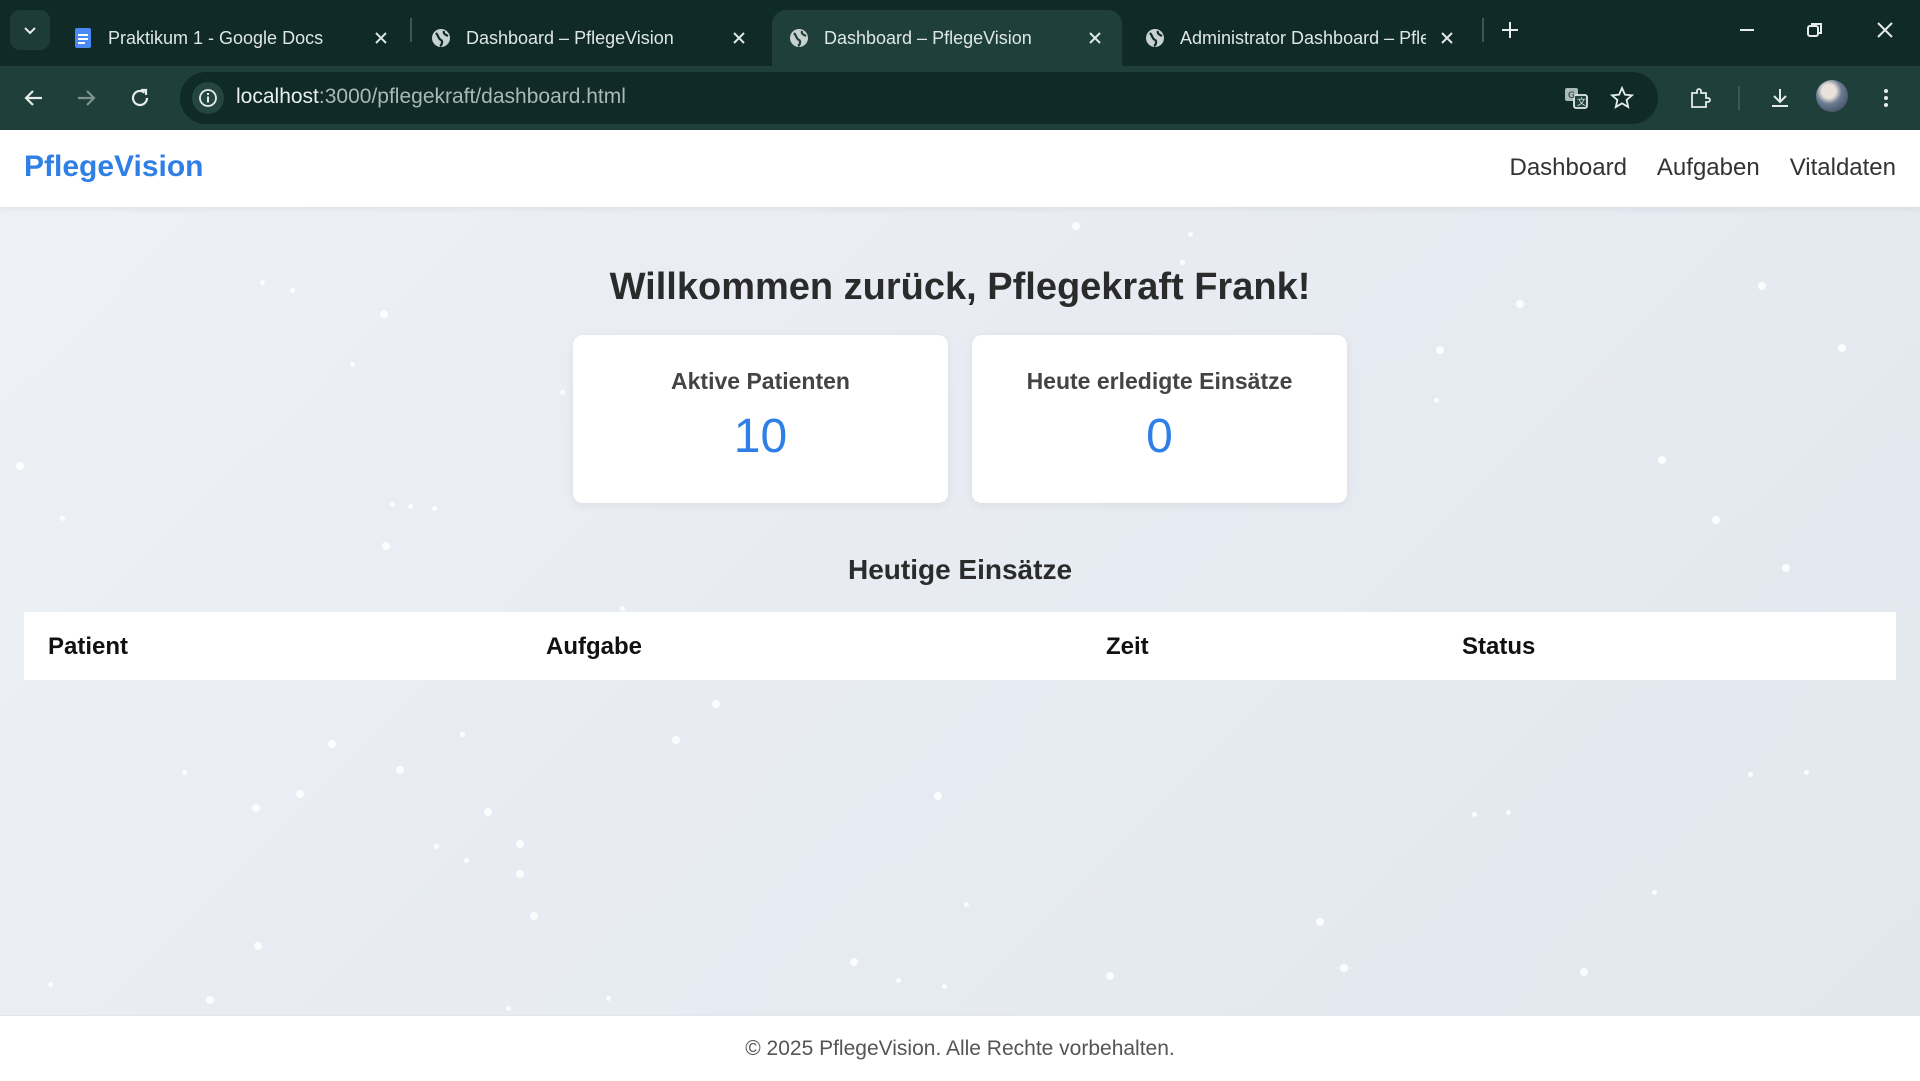 This screenshot has height=1081, width=1920. What do you see at coordinates (960, 646) in the screenshot?
I see `assignments-table: Patient Aufgabe Zeit Status` at bounding box center [960, 646].